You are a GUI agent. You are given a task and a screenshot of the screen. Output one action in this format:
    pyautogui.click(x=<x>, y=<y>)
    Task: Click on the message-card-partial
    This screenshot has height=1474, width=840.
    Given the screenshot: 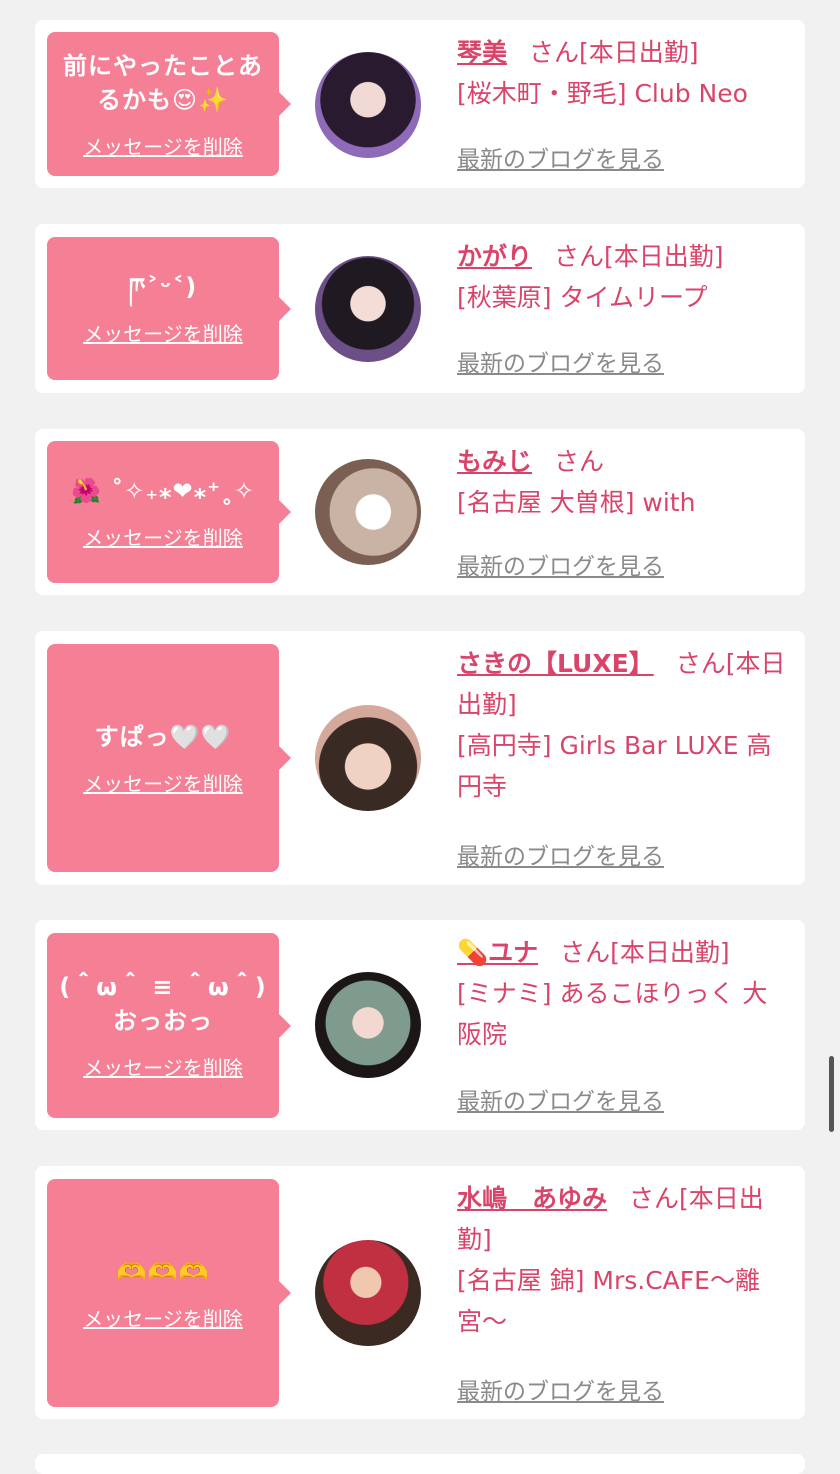 What is the action you would take?
    pyautogui.click(x=420, y=1464)
    